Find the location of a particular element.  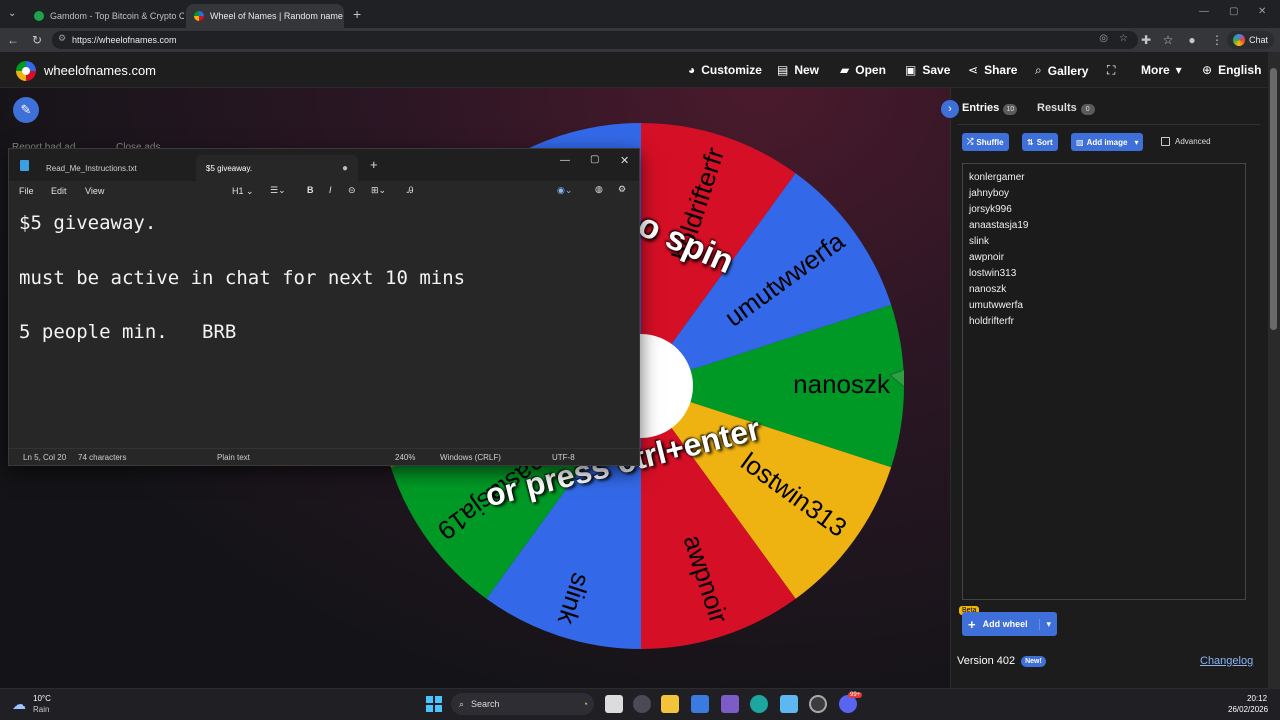

weather-condition: Rain is located at coordinates (41, 709).